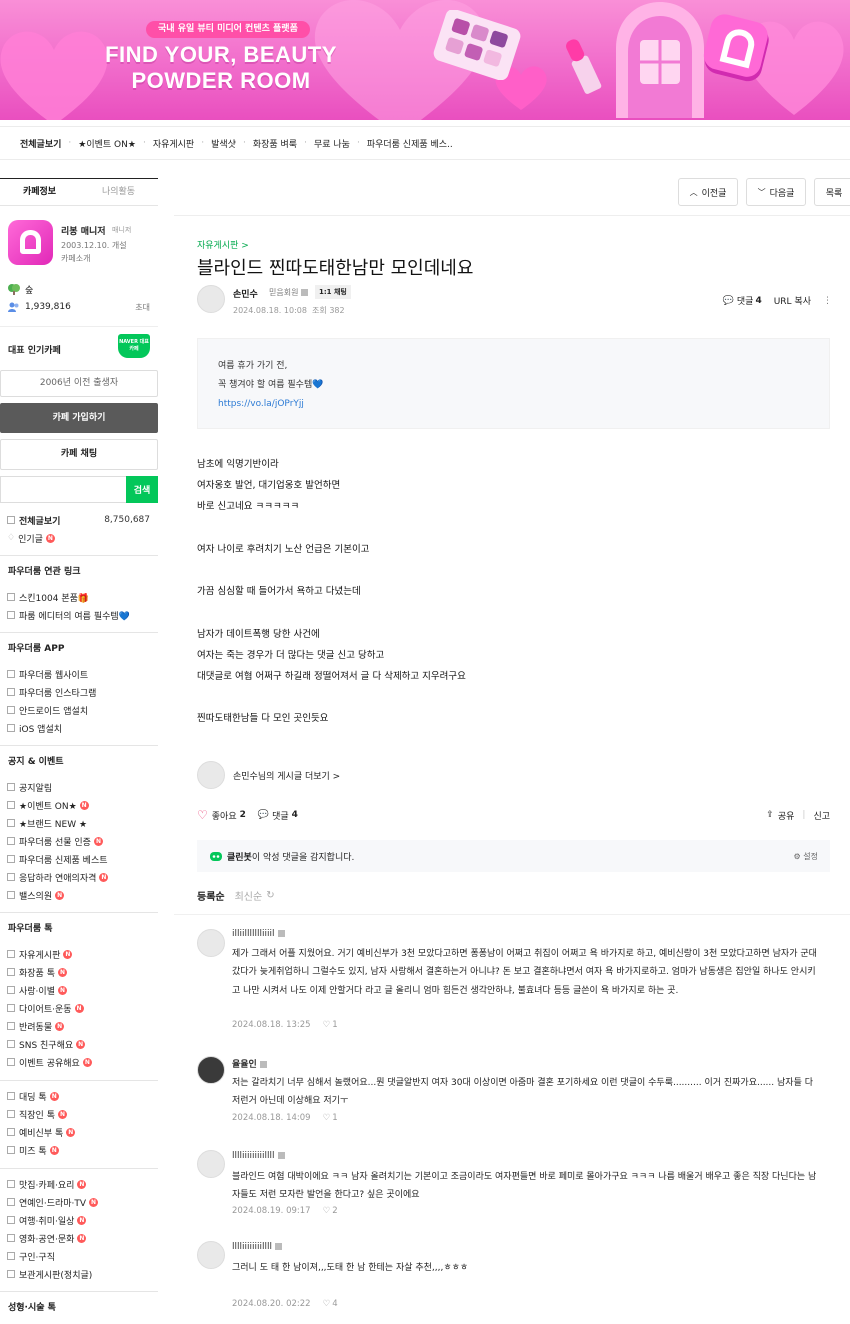 This screenshot has height=1324, width=850. What do you see at coordinates (39, 192) in the screenshot?
I see `tab-cafe-info: 카페정보` at bounding box center [39, 192].